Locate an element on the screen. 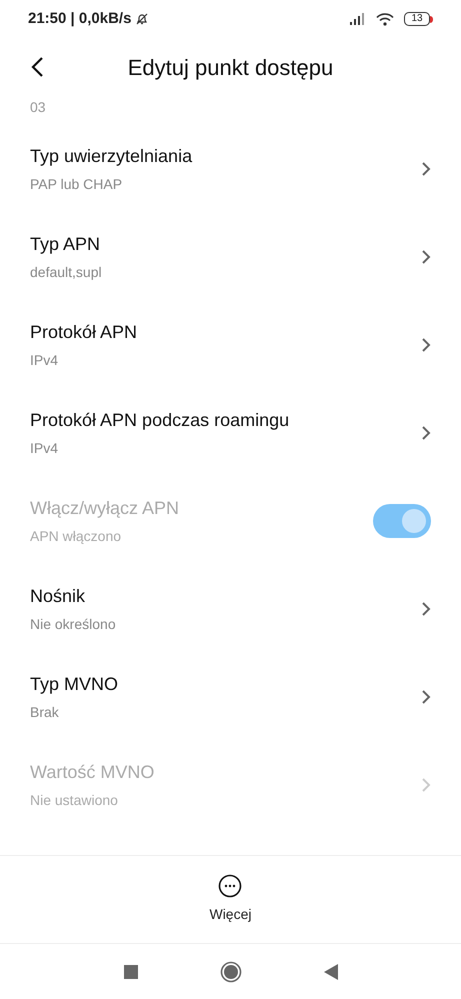  setting-title: Typ MVNO is located at coordinates (74, 684).